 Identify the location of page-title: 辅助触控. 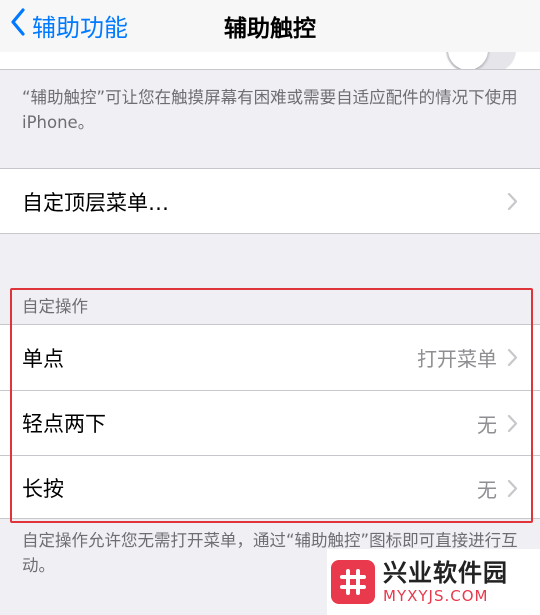
(270, 29).